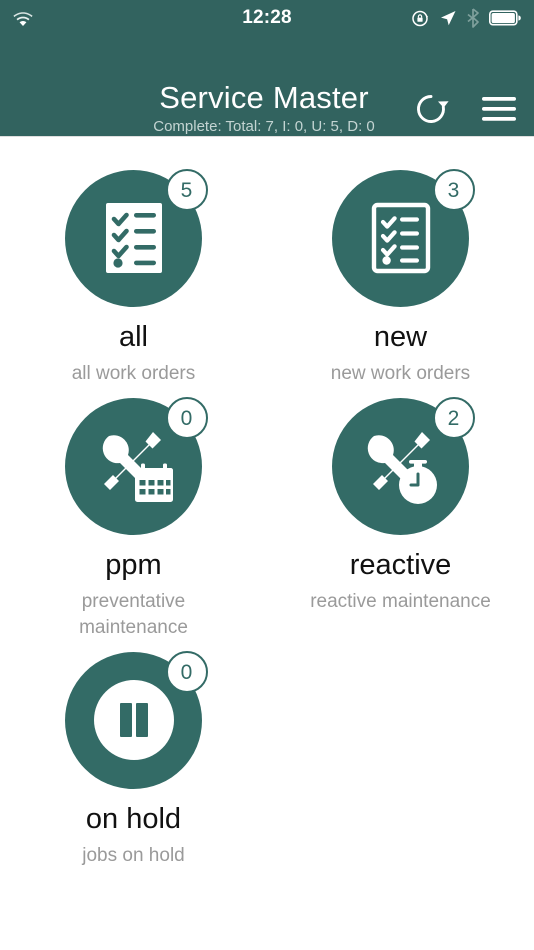 This screenshot has height=950, width=534. I want to click on tile-reactive-badge: 2, so click(453, 418).